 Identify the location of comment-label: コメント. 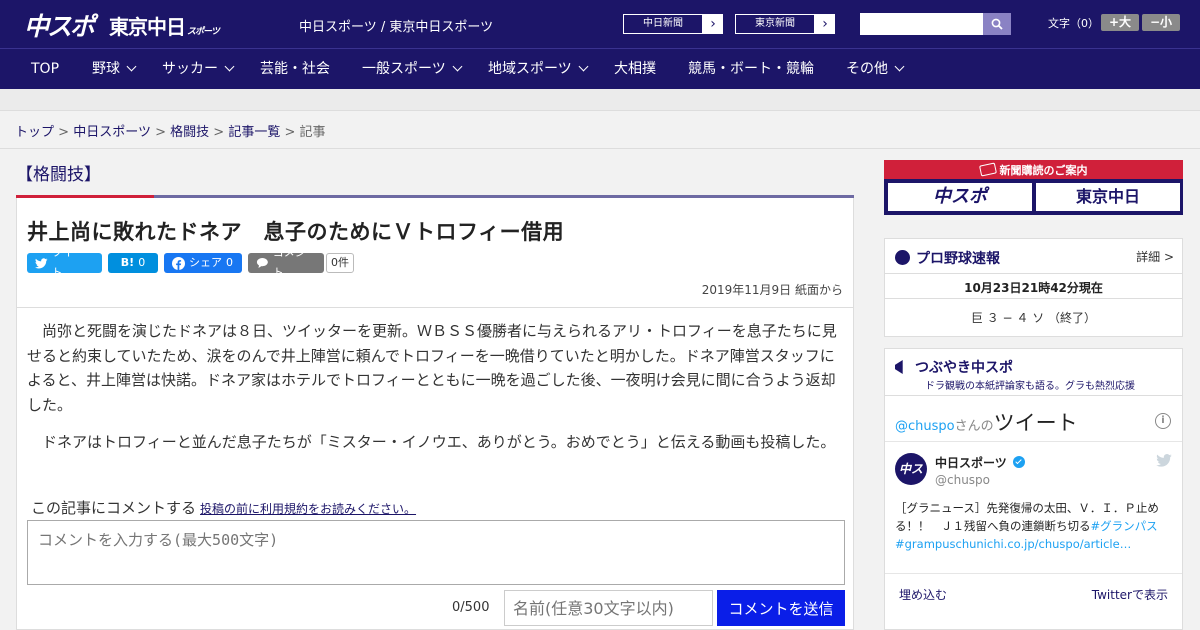
(289, 262).